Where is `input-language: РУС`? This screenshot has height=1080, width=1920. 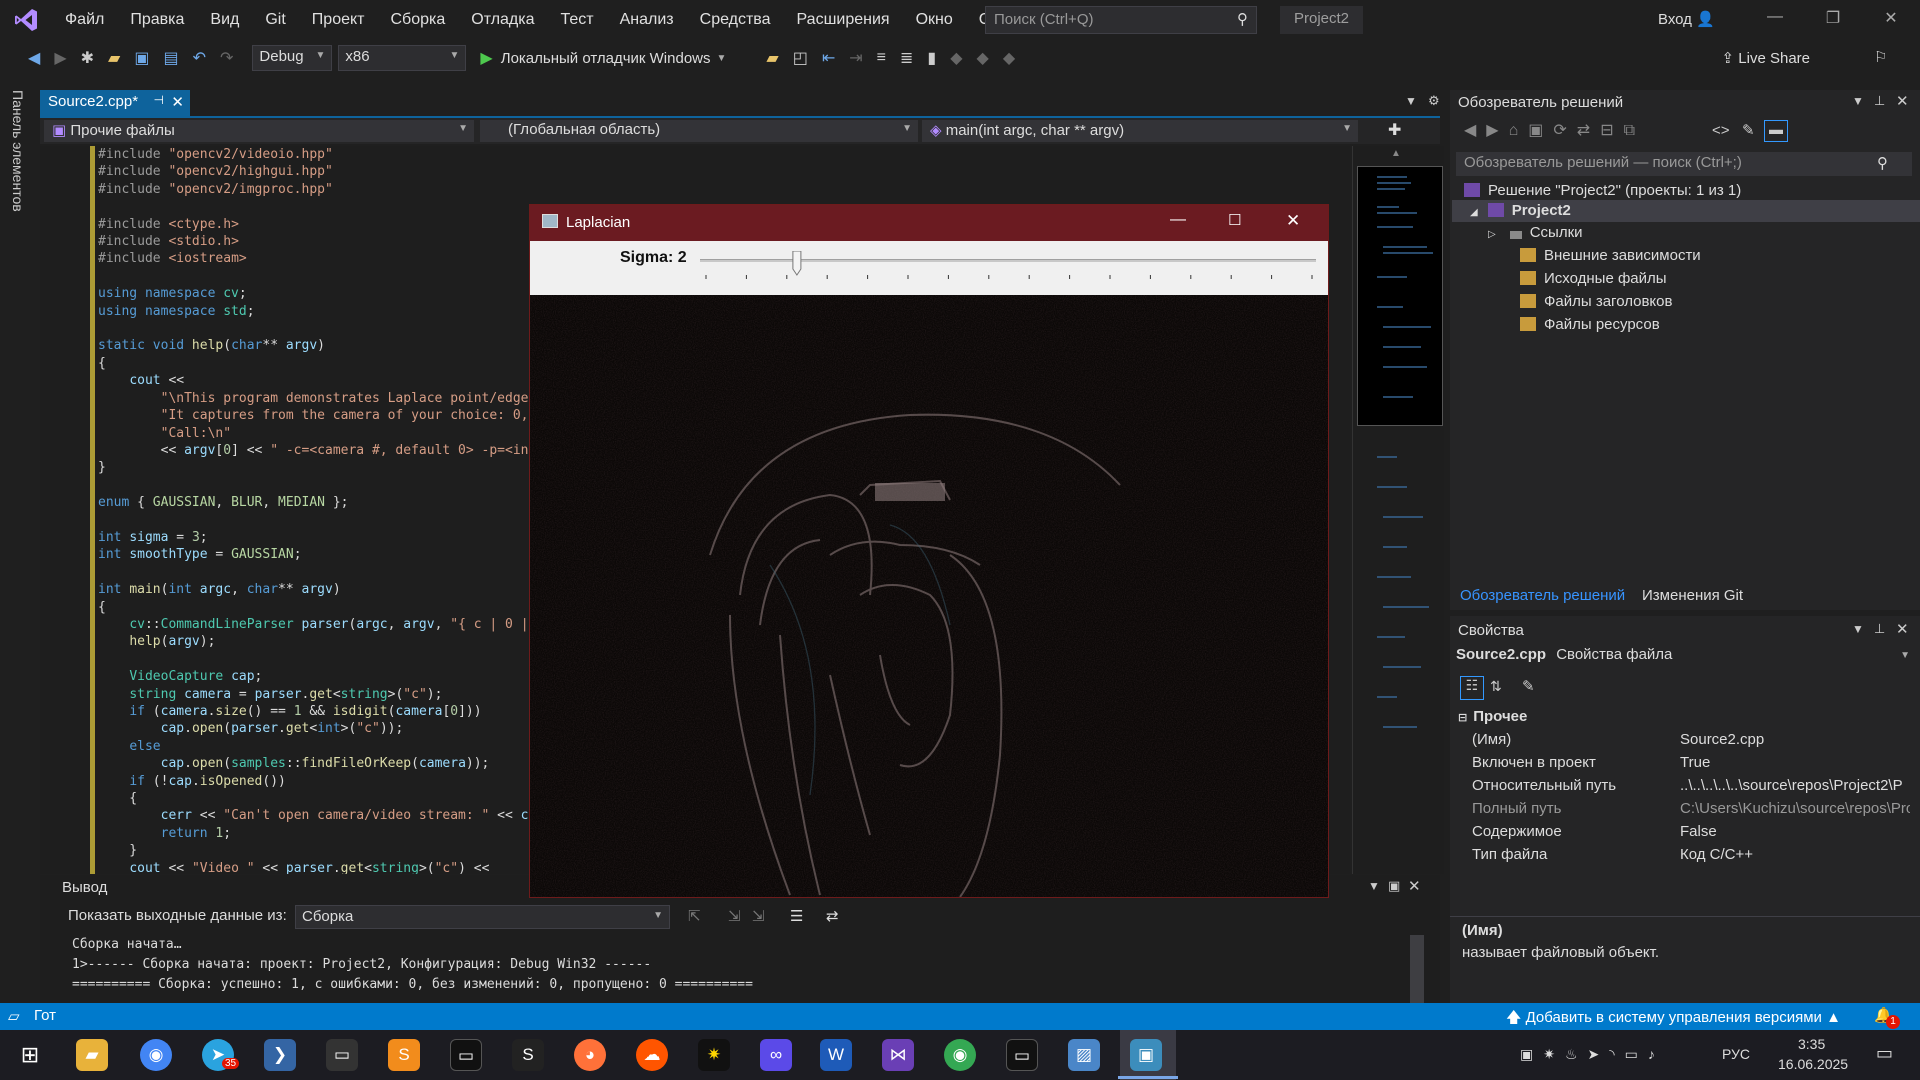
input-language: РУС is located at coordinates (1736, 1054).